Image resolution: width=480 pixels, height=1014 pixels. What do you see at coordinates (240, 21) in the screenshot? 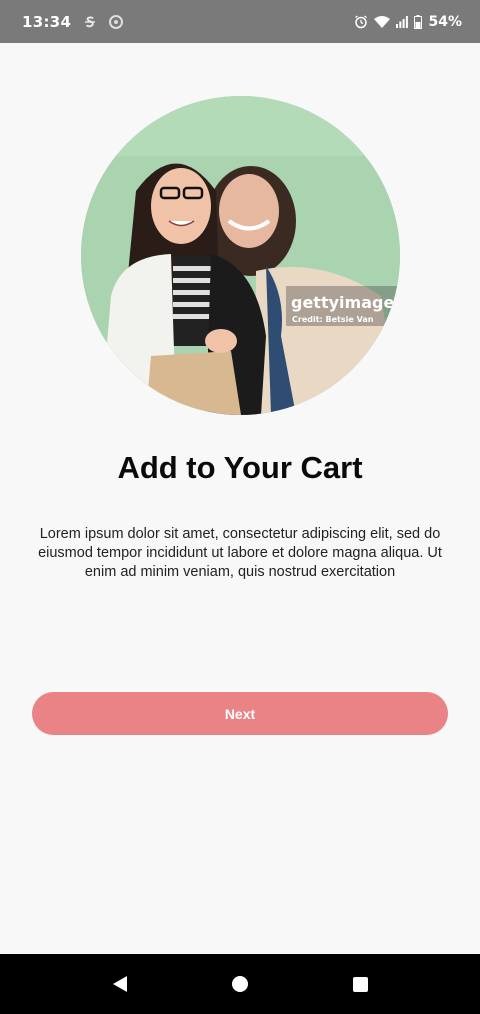
I see `status-bar: 13:34 54%` at bounding box center [240, 21].